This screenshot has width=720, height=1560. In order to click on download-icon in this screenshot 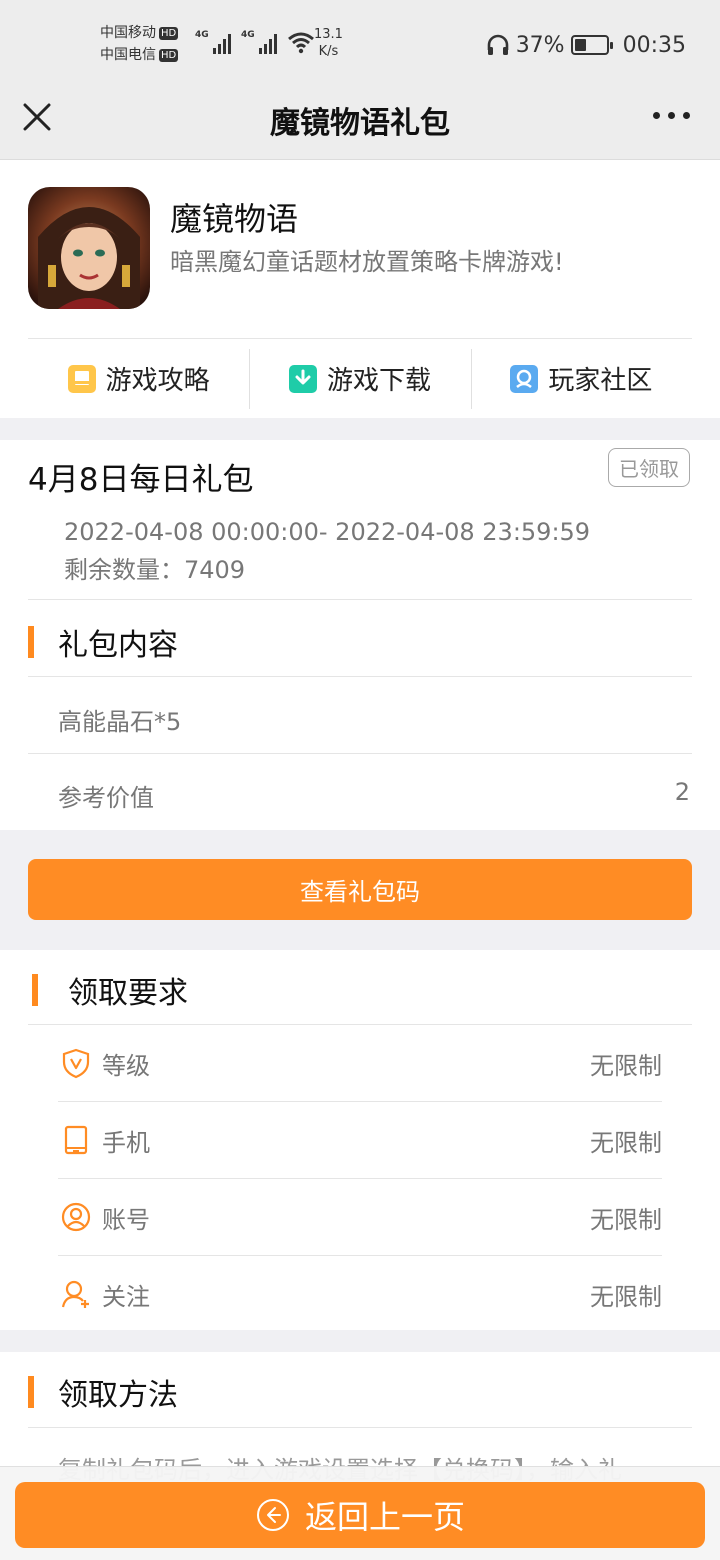, I will do `click(302, 378)`.